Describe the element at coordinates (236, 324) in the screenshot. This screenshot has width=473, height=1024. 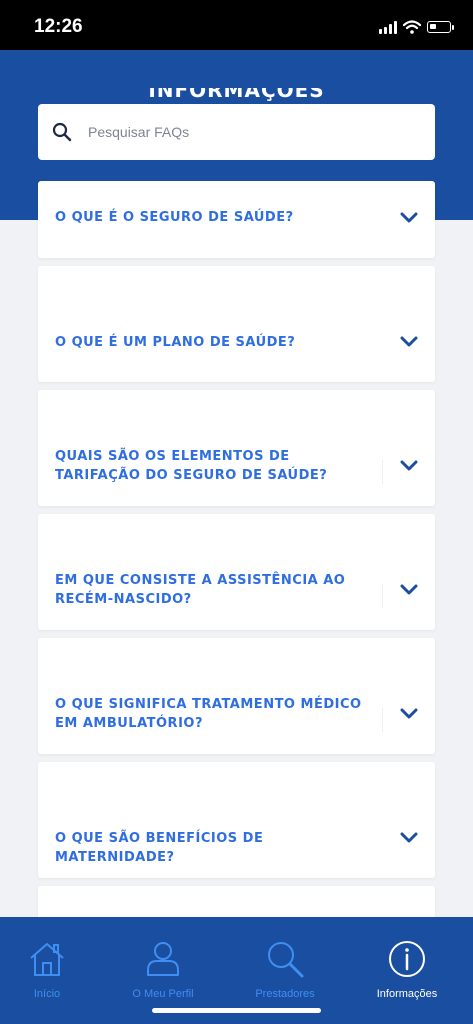
I see `faq-item: O QUE É UM PLANO DE SAÚDE?` at that location.